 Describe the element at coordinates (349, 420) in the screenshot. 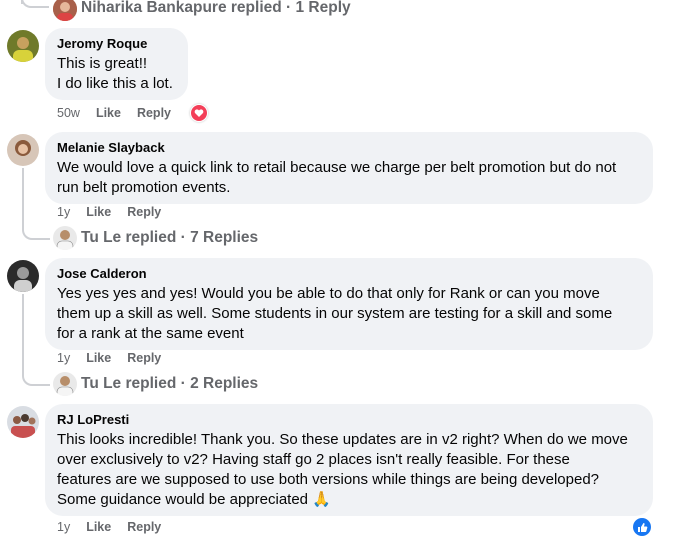

I see `comment-author: RJ LoPresti` at that location.